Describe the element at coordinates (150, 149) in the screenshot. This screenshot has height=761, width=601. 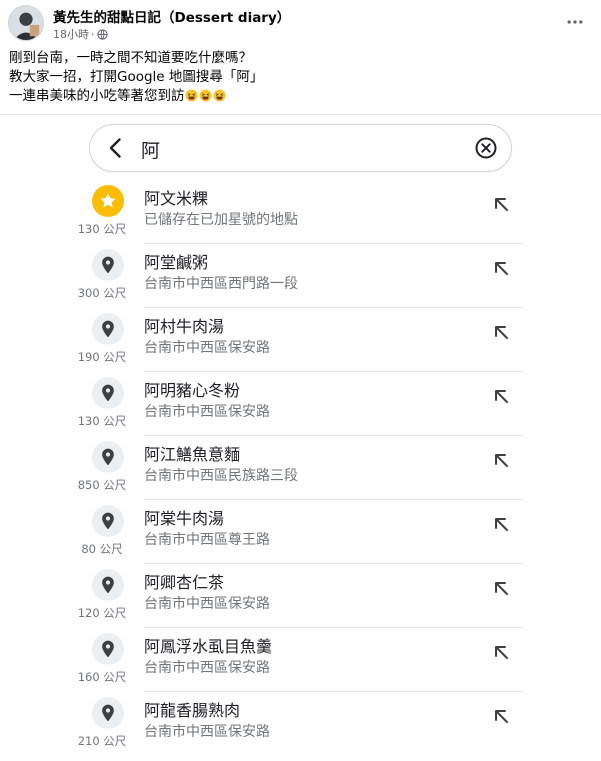
I see `search-input: 阿` at that location.